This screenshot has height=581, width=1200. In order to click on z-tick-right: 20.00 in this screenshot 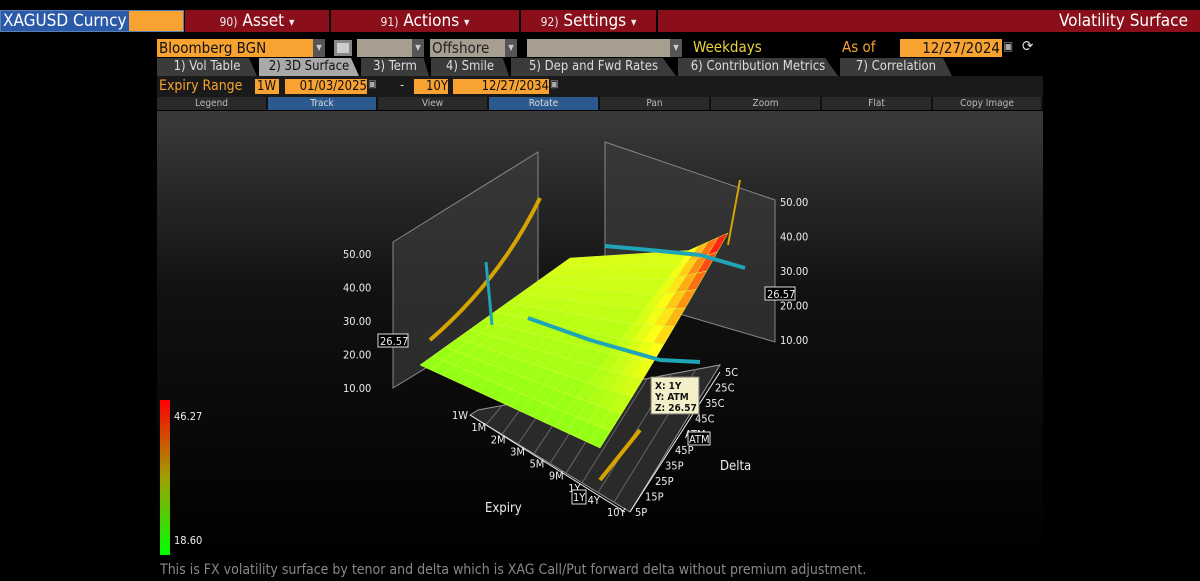, I will do `click(794, 306)`.